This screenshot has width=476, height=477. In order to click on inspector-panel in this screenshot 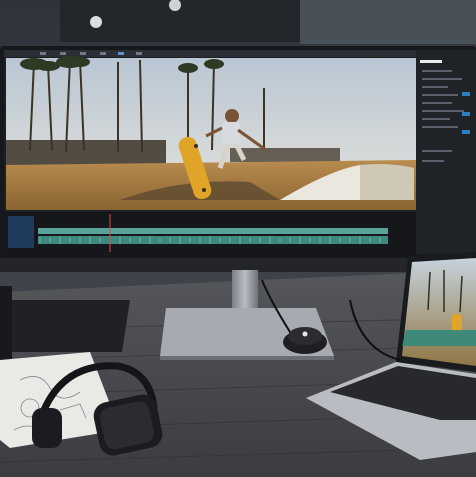, I will do `click(446, 152)`.